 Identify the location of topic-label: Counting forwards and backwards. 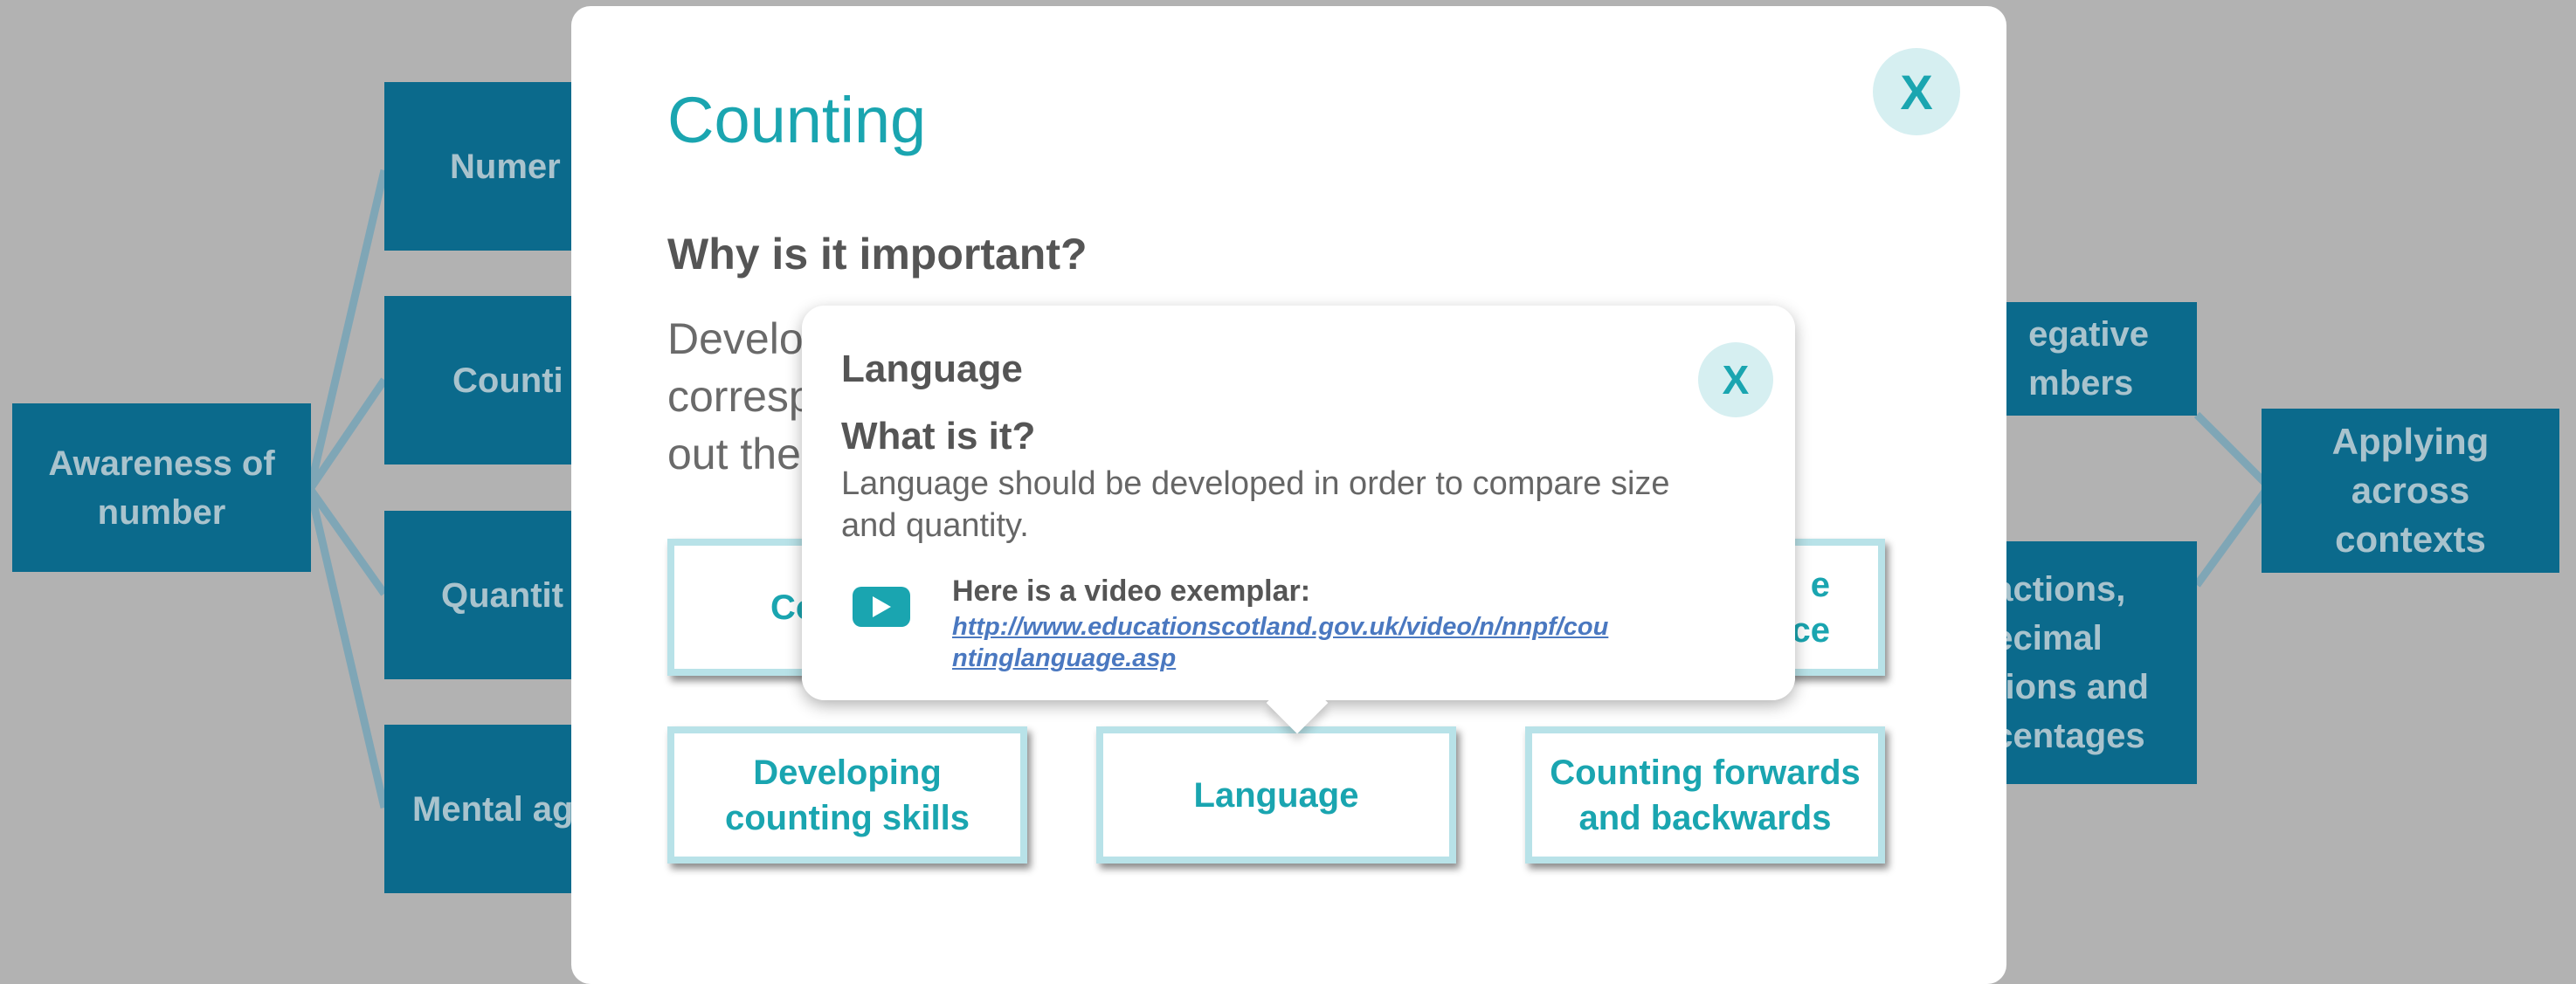
(1705, 795).